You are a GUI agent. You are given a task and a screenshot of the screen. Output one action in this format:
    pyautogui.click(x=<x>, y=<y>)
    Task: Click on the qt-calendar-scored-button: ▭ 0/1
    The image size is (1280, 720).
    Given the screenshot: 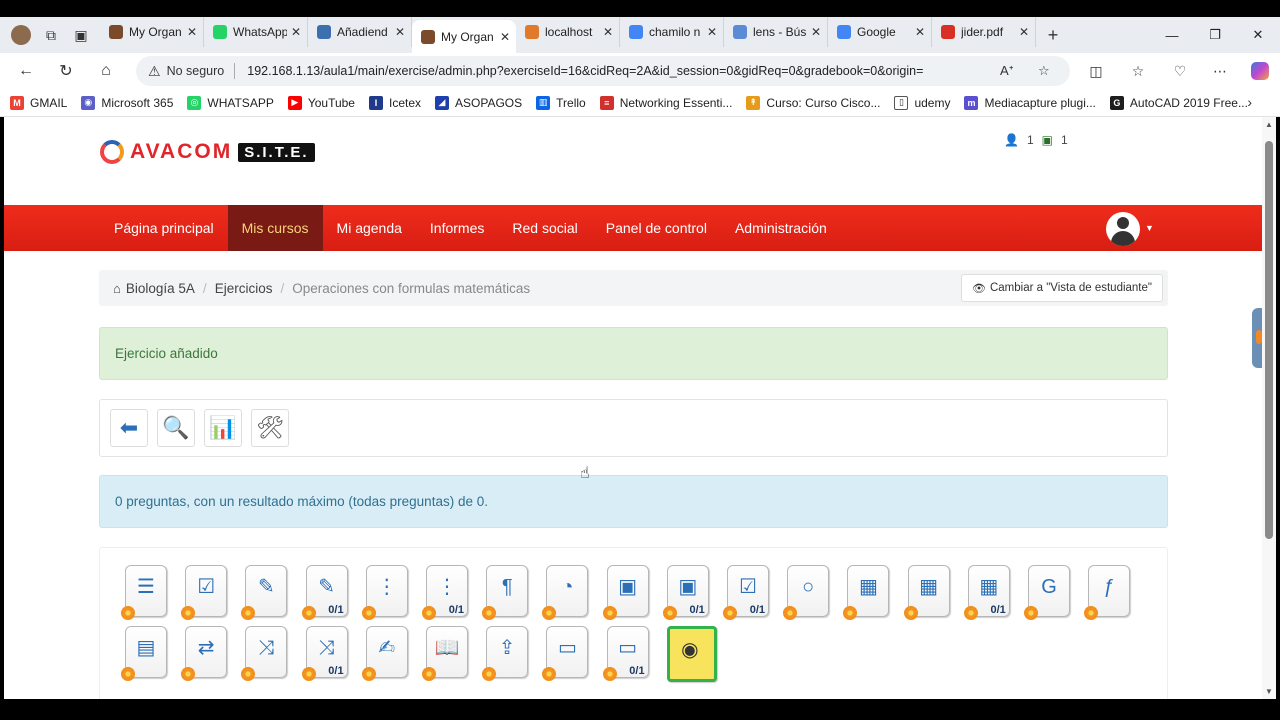 What is the action you would take?
    pyautogui.click(x=625, y=653)
    